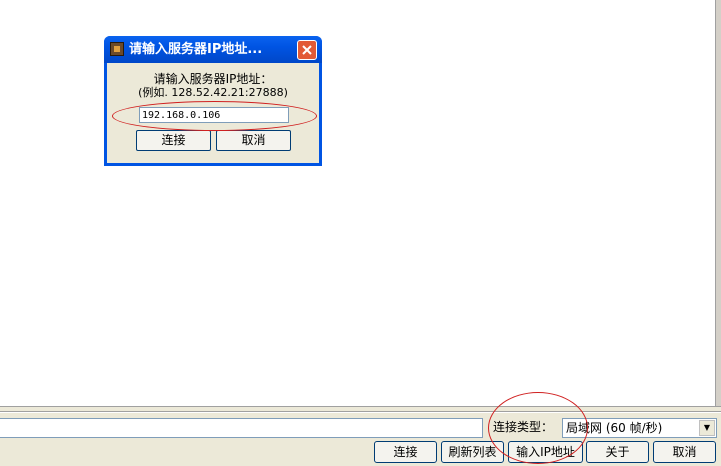 The image size is (721, 466). Describe the element at coordinates (241, 428) in the screenshot. I see `status-field` at that location.